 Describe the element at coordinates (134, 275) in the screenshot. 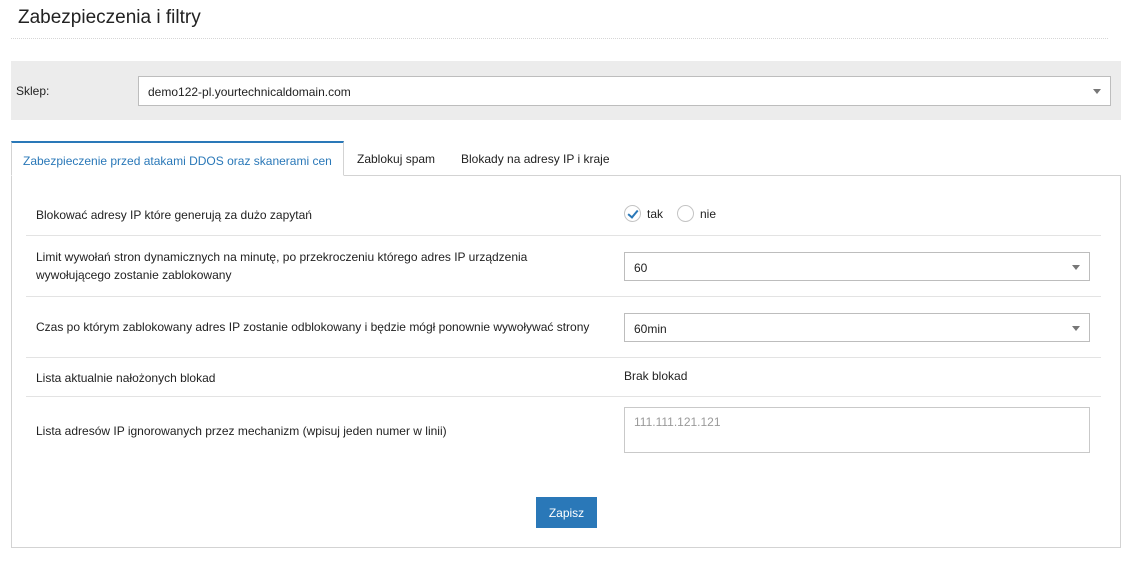

I see `limit-label-line2: wywołującego zostanie zablokowany` at that location.